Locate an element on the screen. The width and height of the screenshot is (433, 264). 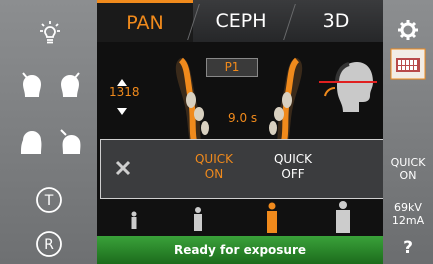
mode-tabs: PAN CEPH 3D is located at coordinates (240, 21).